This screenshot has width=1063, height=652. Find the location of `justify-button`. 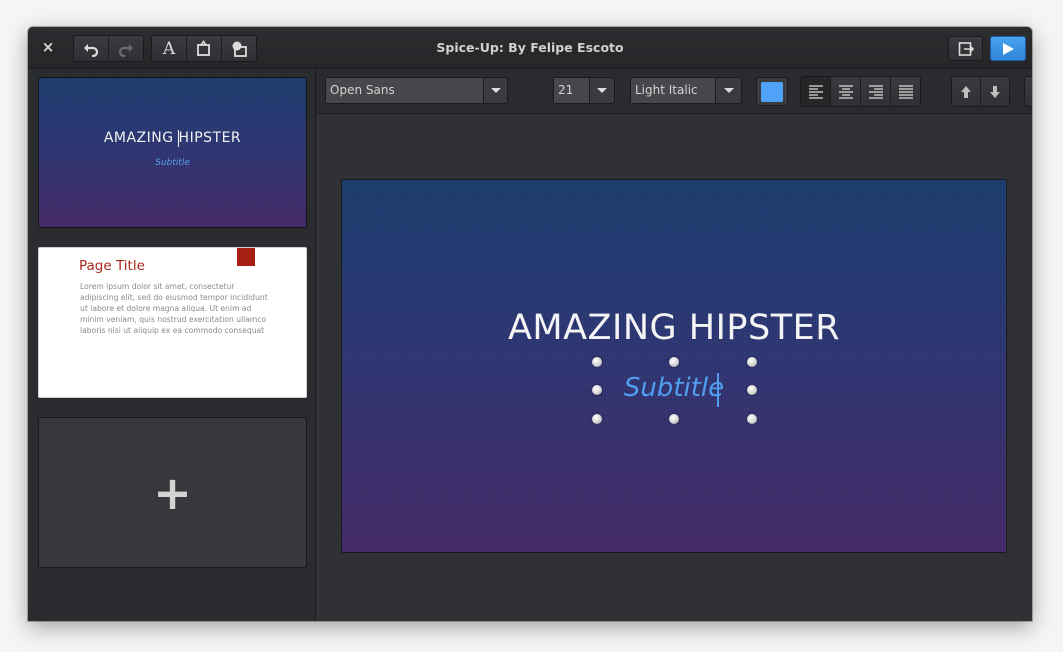

justify-button is located at coordinates (905, 91).